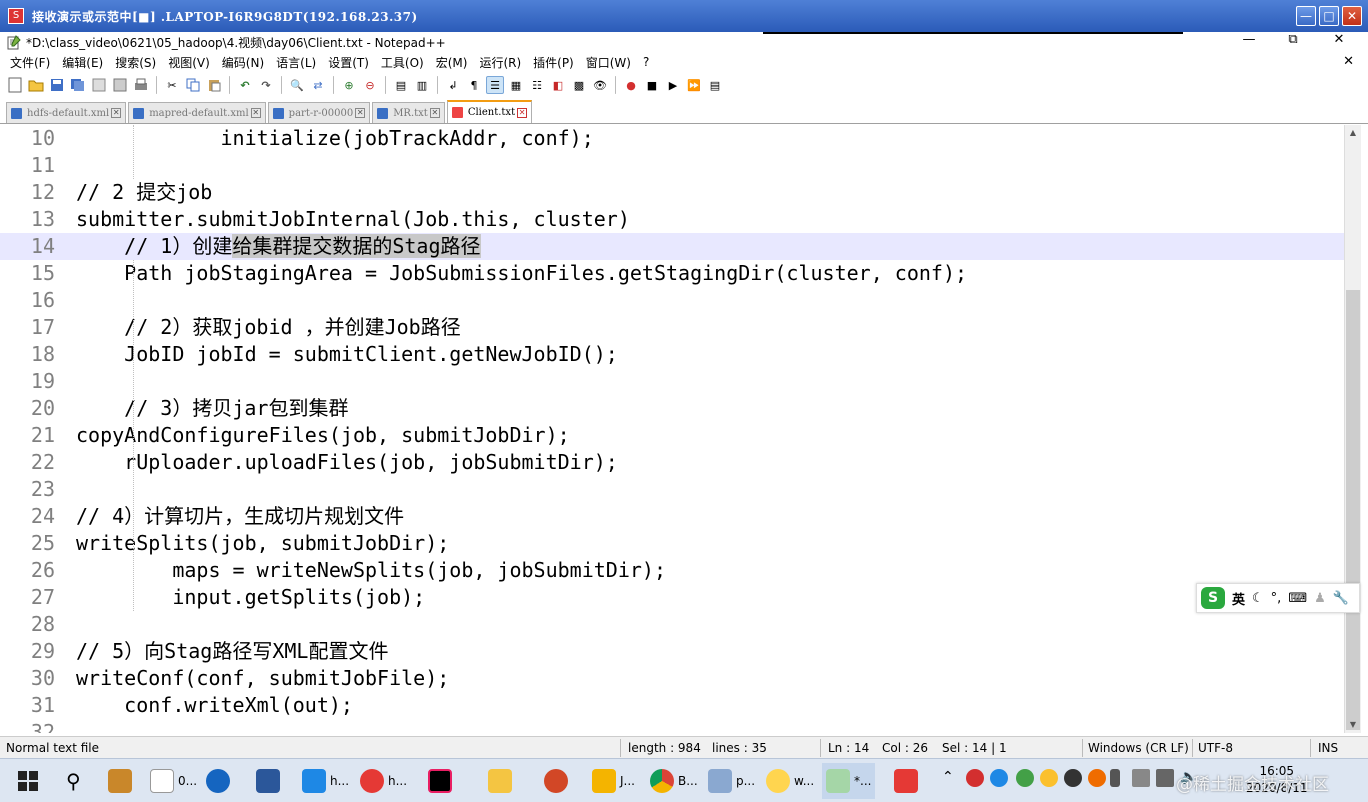  What do you see at coordinates (672, 165) in the screenshot?
I see `editor-line: 11` at bounding box center [672, 165].